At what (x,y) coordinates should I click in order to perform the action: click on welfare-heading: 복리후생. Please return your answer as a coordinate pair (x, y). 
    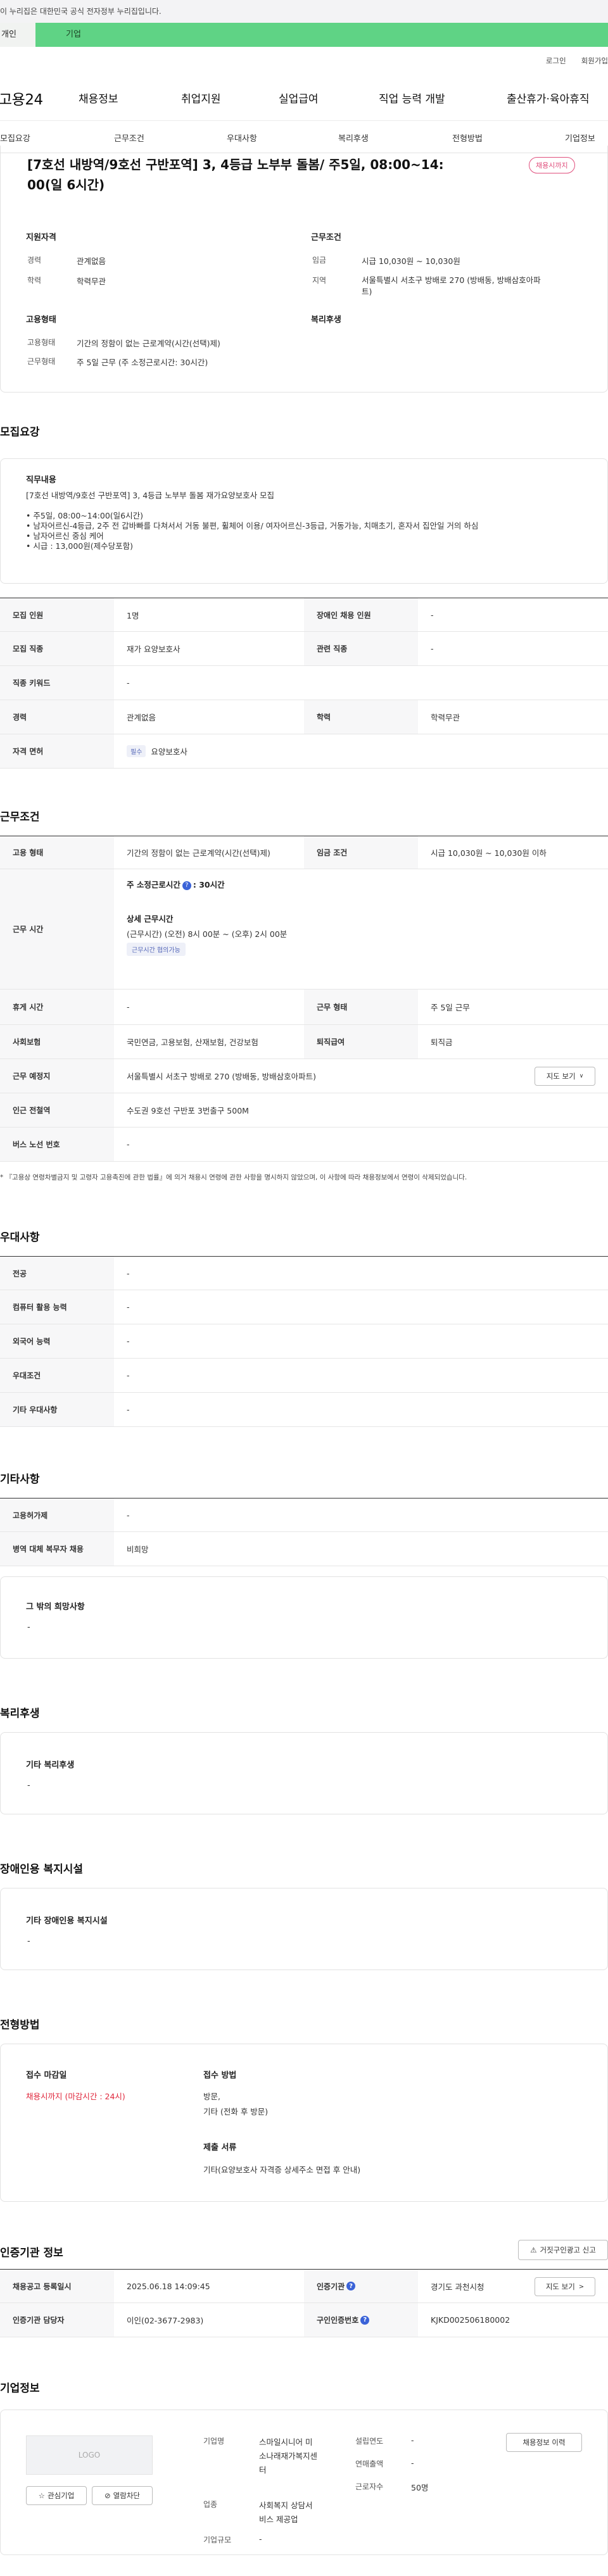
    Looking at the image, I should click on (326, 320).